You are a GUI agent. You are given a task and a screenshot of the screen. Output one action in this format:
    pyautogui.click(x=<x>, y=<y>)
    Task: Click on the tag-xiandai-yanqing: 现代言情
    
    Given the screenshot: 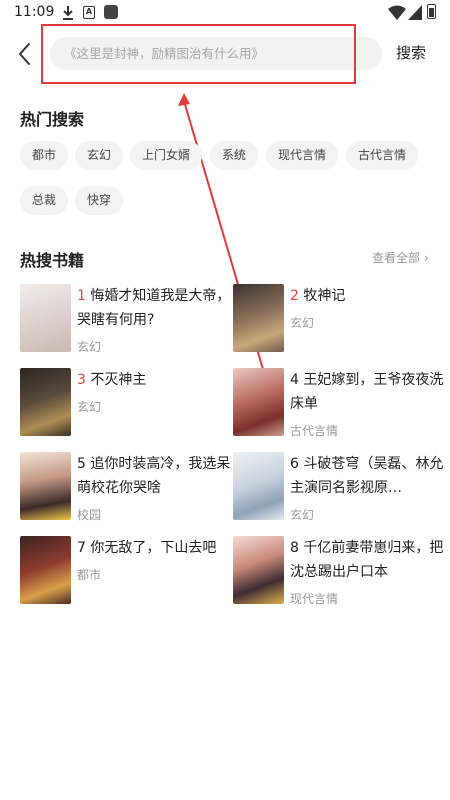 What is the action you would take?
    pyautogui.click(x=302, y=155)
    